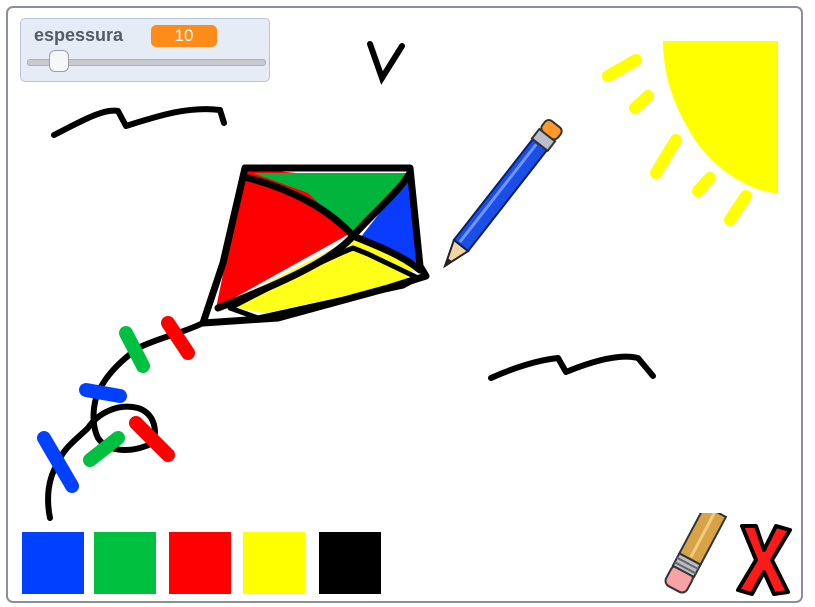  Describe the element at coordinates (350, 563) in the screenshot. I see `color-swatch-black` at that location.